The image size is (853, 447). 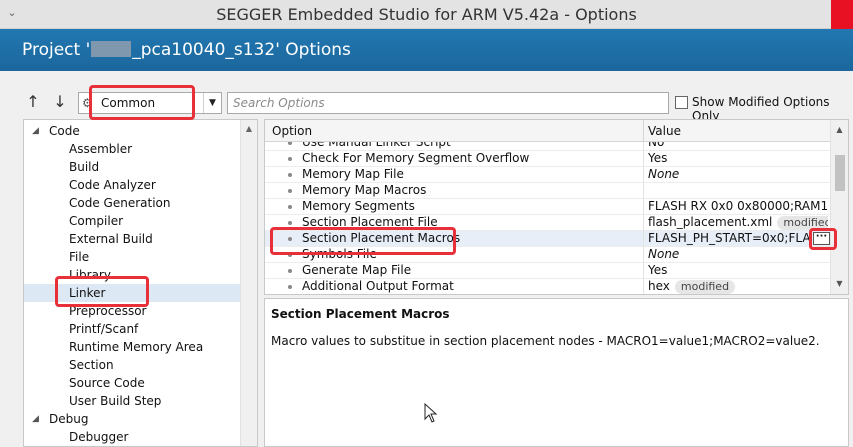 I want to click on show-modified-checkbox, so click(x=681, y=102).